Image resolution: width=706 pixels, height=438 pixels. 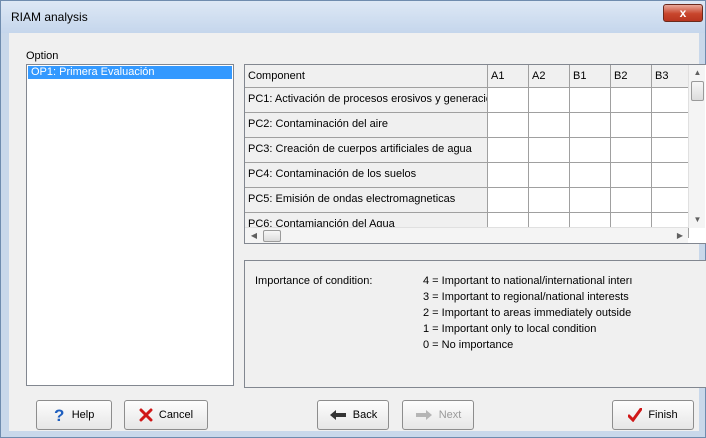 I want to click on row-header-pc4: PC4: Contaminación de los suelos, so click(x=366, y=175).